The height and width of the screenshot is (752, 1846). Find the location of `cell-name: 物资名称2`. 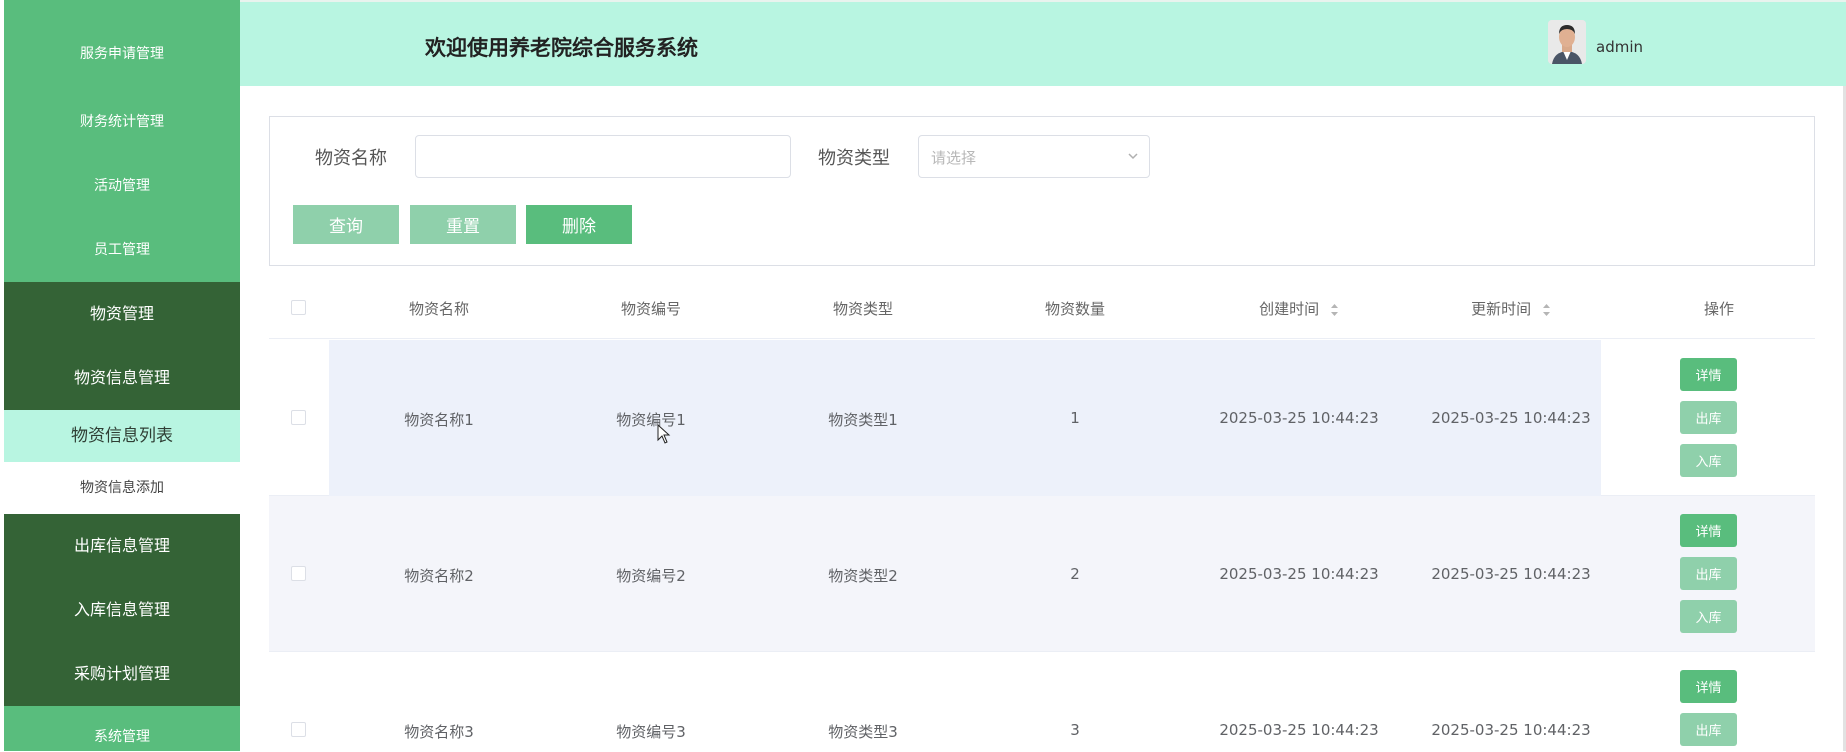

cell-name: 物资名称2 is located at coordinates (439, 576).